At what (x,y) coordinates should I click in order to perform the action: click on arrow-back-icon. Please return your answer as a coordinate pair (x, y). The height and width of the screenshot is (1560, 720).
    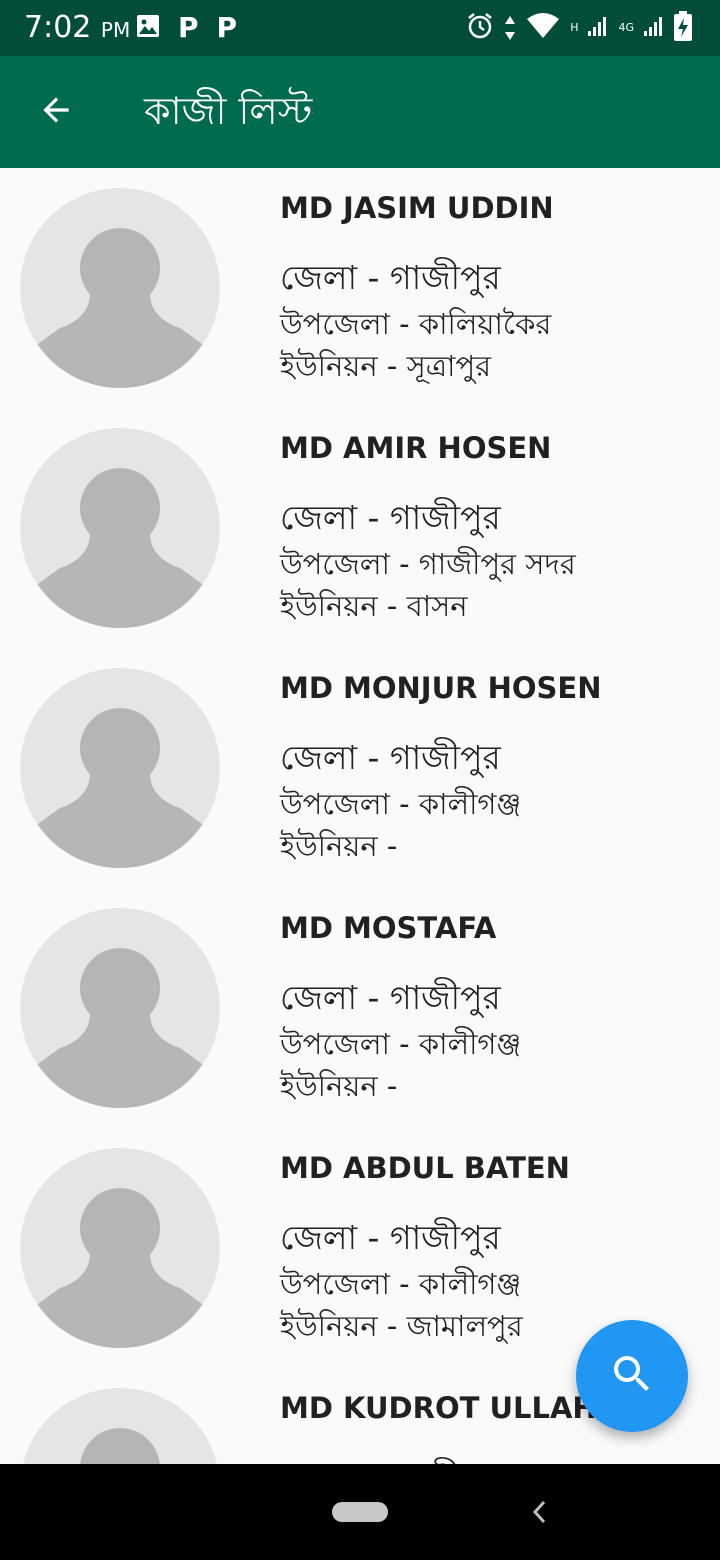
    Looking at the image, I should click on (56, 112).